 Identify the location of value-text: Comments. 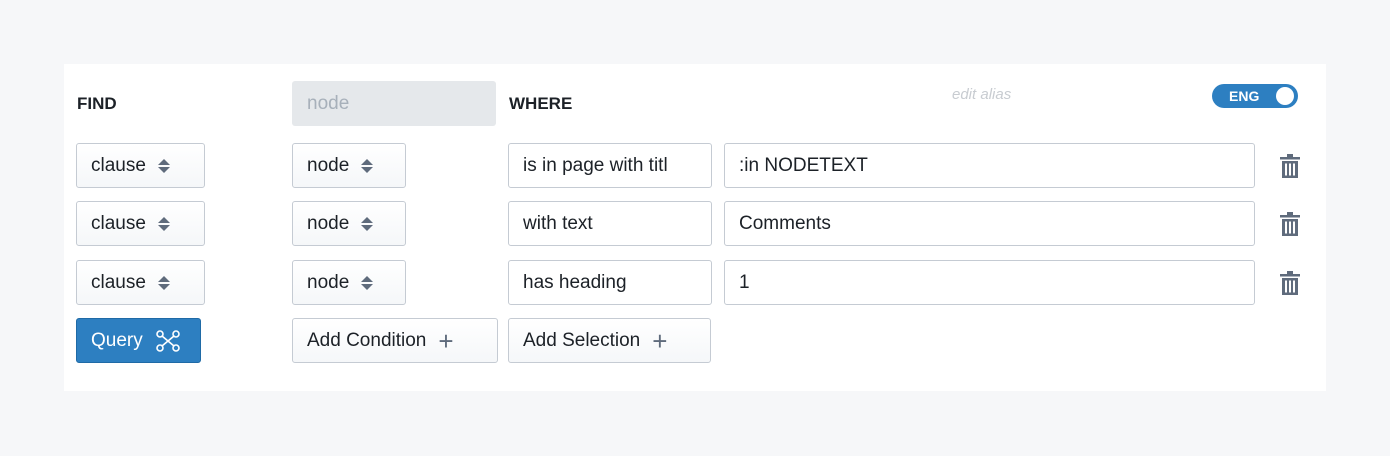
(785, 223).